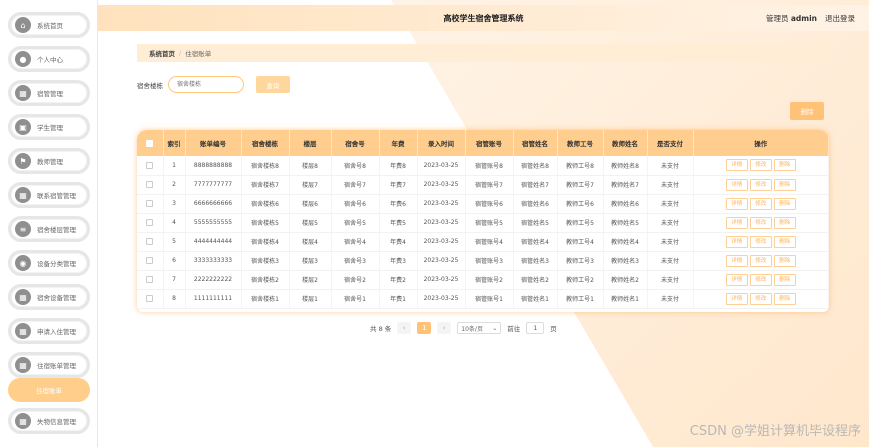 This screenshot has height=447, width=869. What do you see at coordinates (535, 143) in the screenshot?
I see `column-header: 宿管姓名` at bounding box center [535, 143].